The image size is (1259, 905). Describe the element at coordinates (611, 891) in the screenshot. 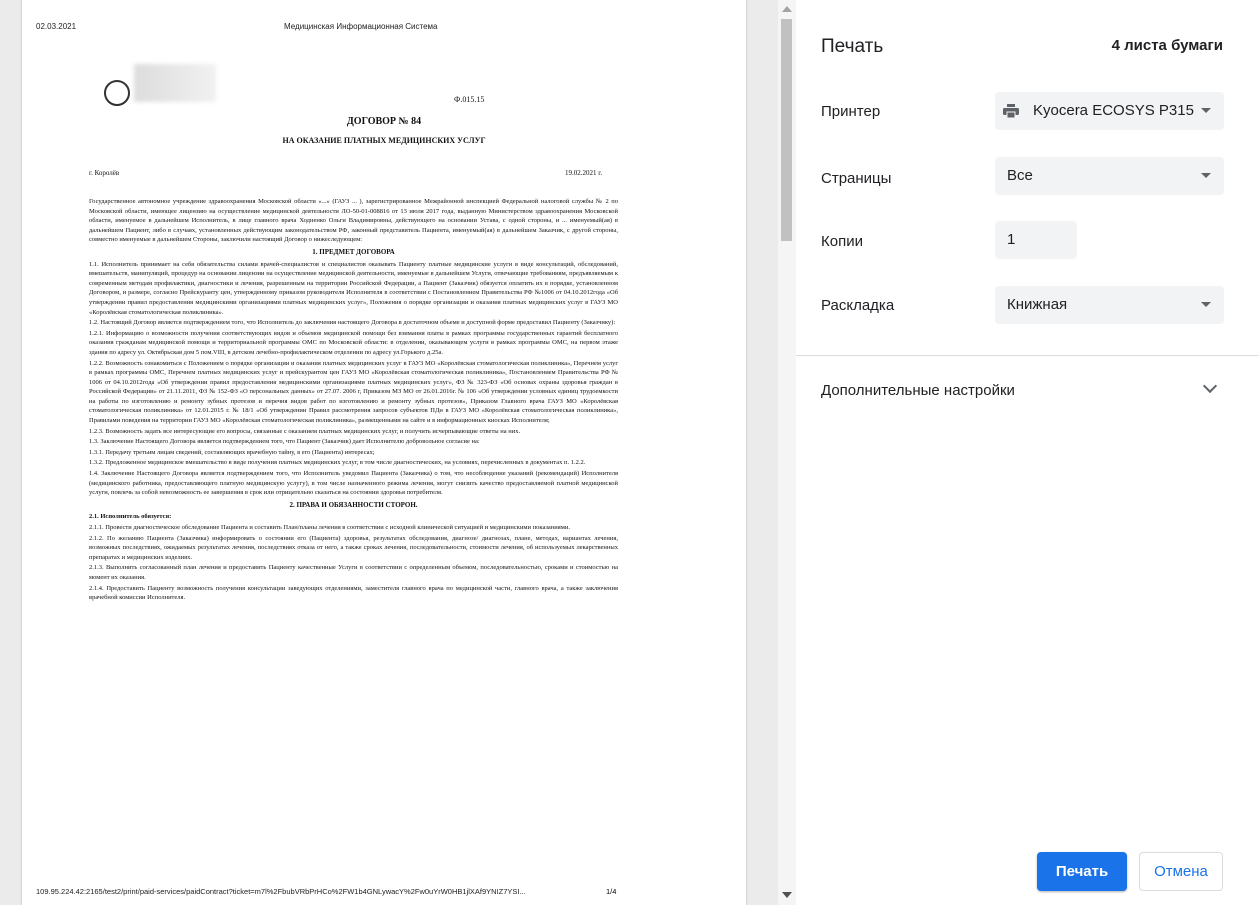

I see `page-indicator: 1/4` at that location.